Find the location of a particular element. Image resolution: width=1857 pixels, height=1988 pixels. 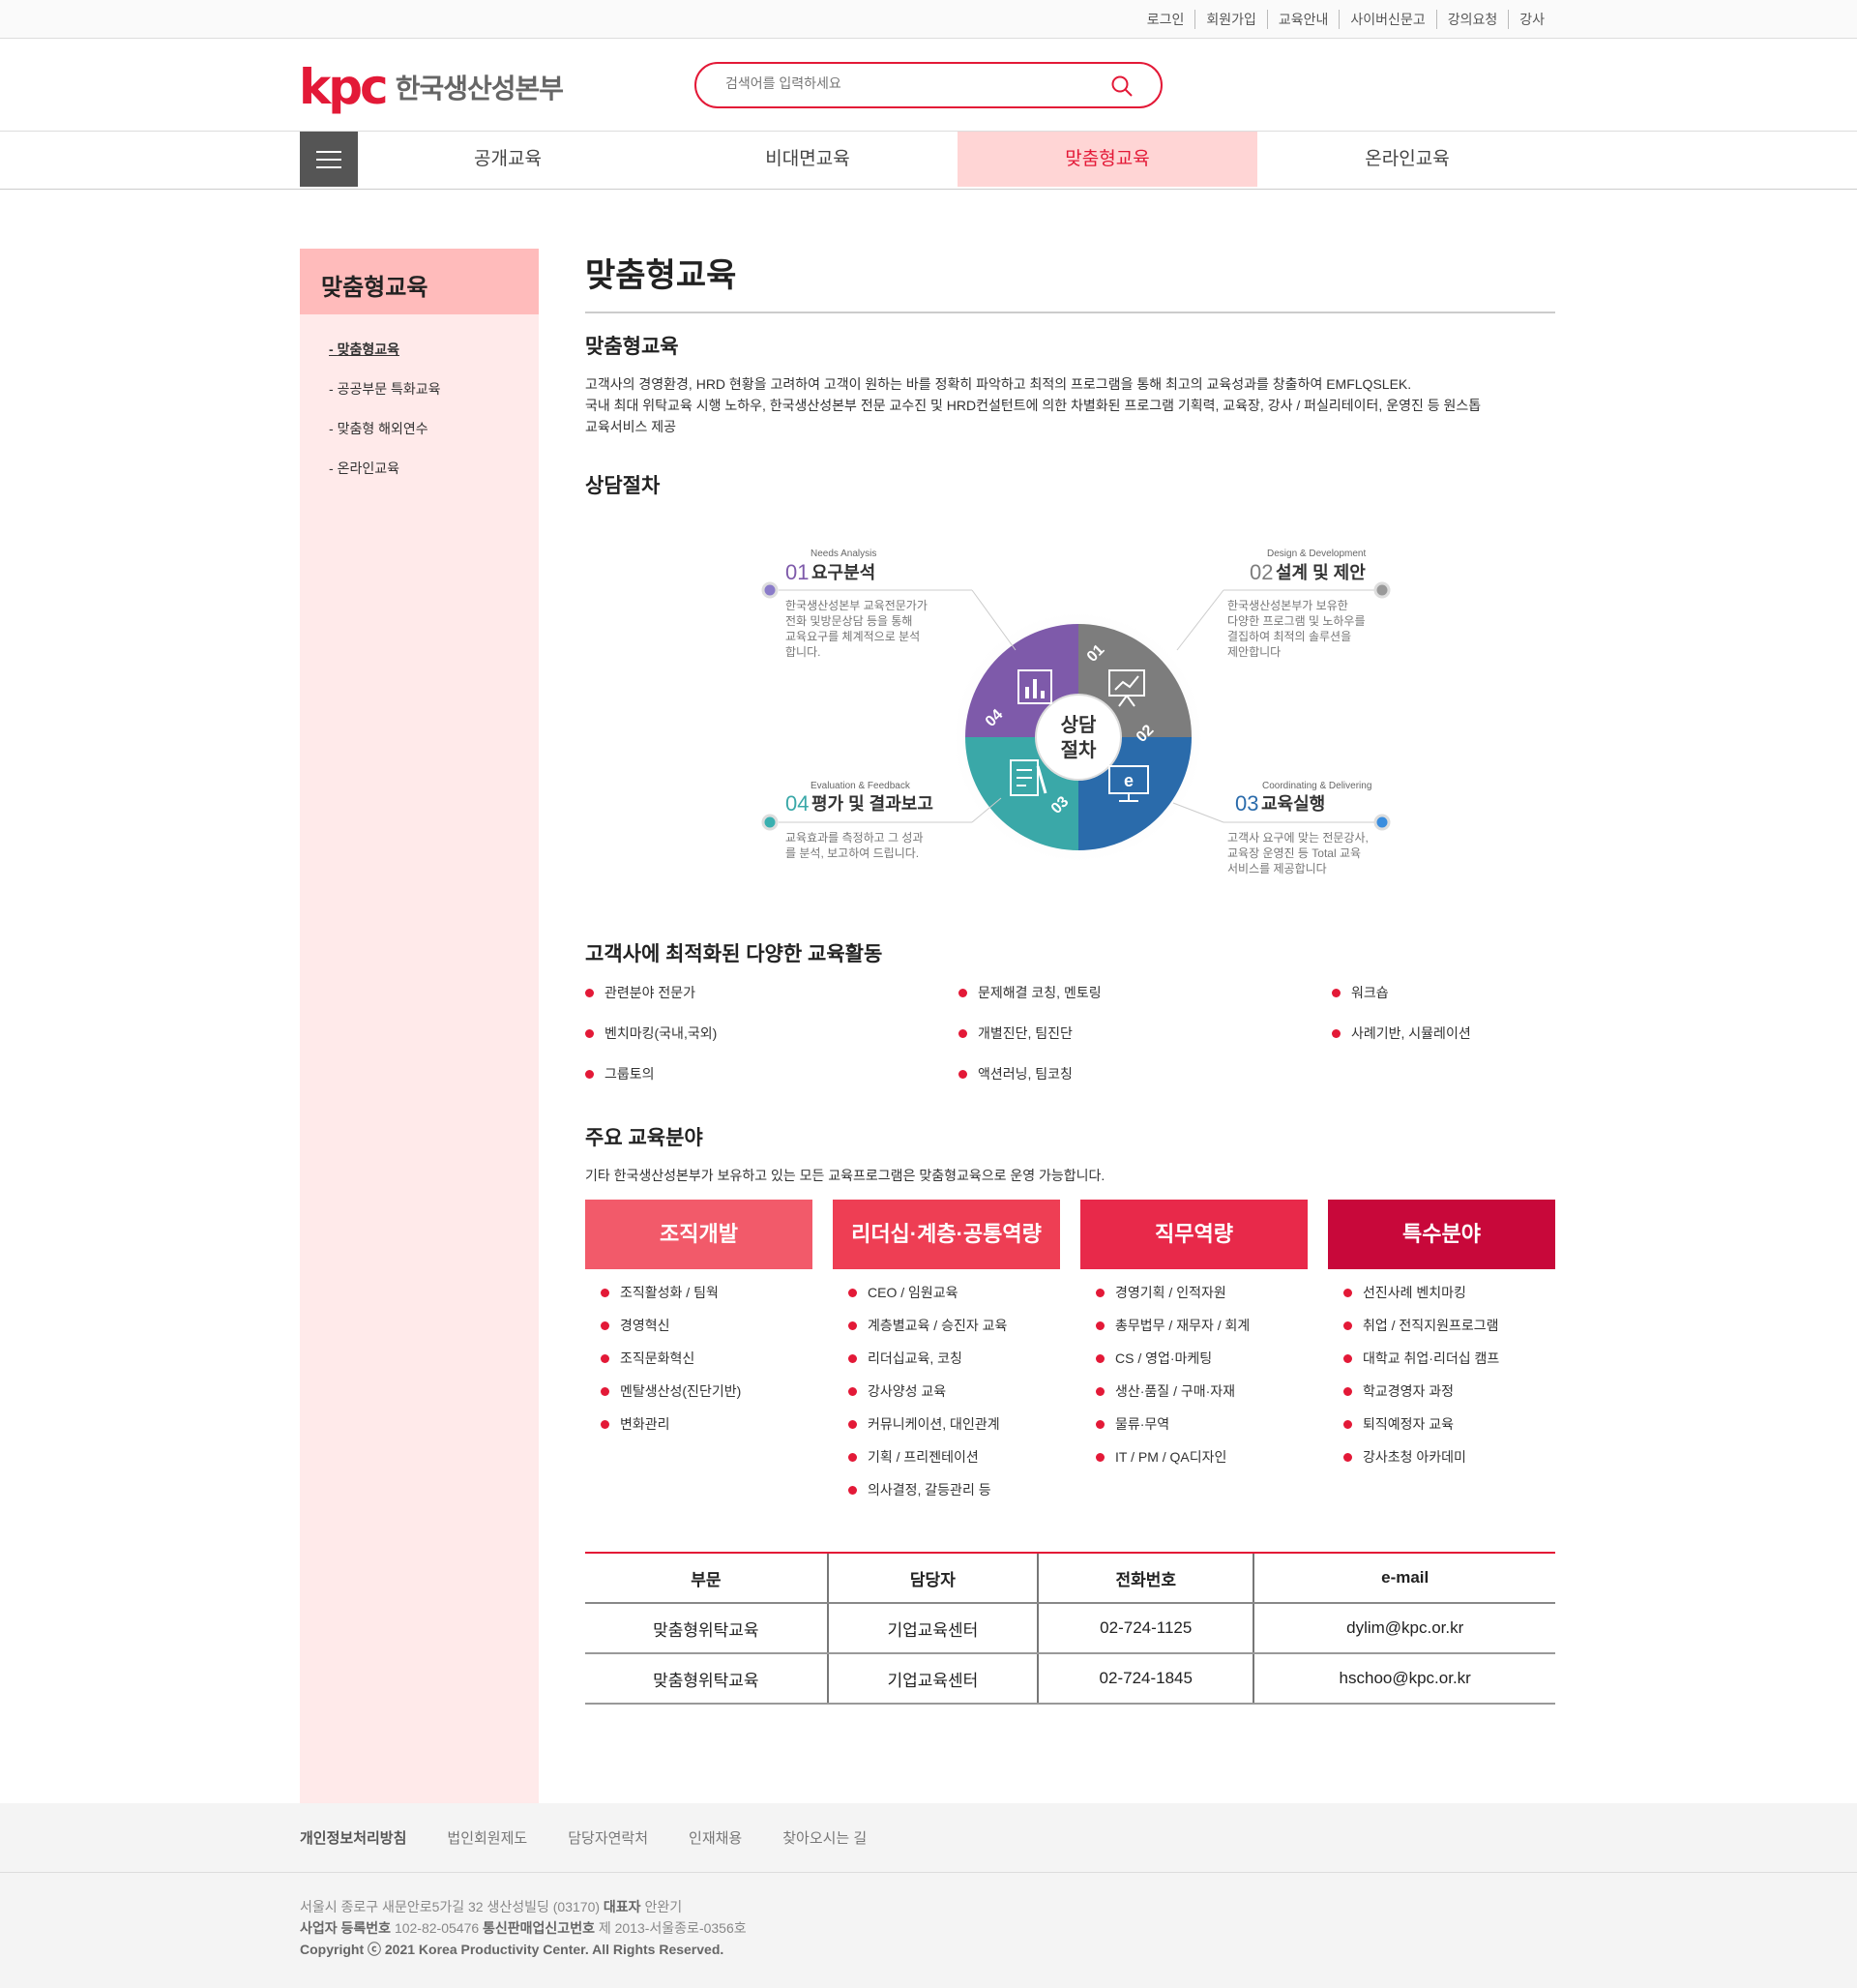

step-03-title: 교육실행 is located at coordinates (1293, 804).